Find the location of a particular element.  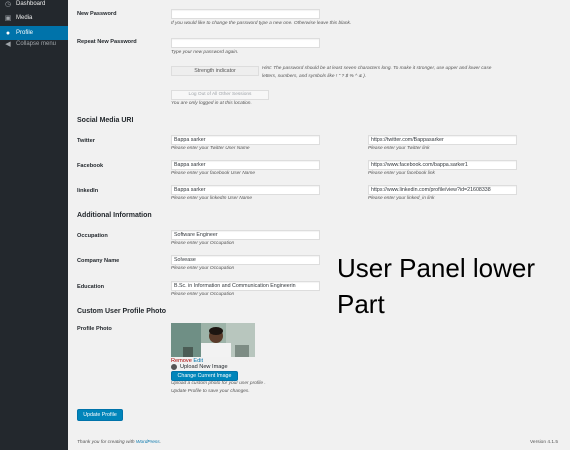

social-media-heading: Social Media URI is located at coordinates (105, 120).